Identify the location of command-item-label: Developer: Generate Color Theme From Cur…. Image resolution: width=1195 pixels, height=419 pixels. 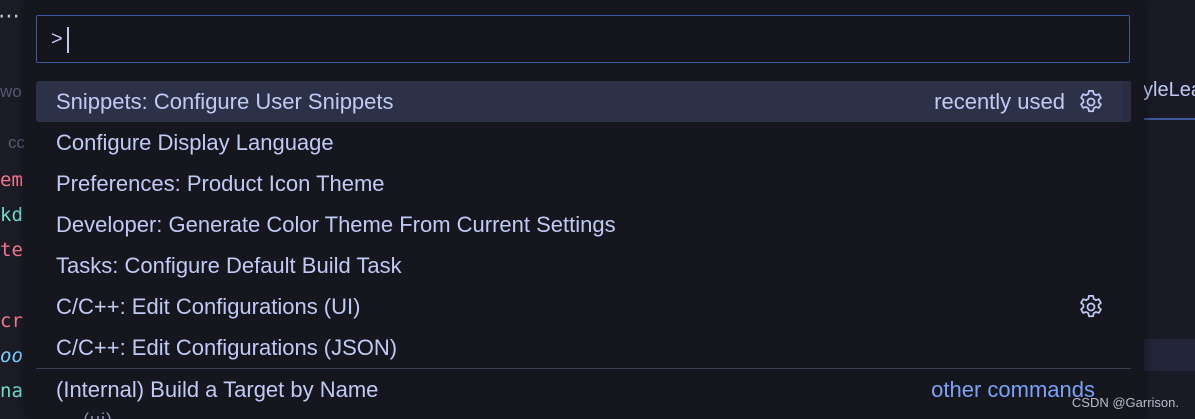
(336, 224).